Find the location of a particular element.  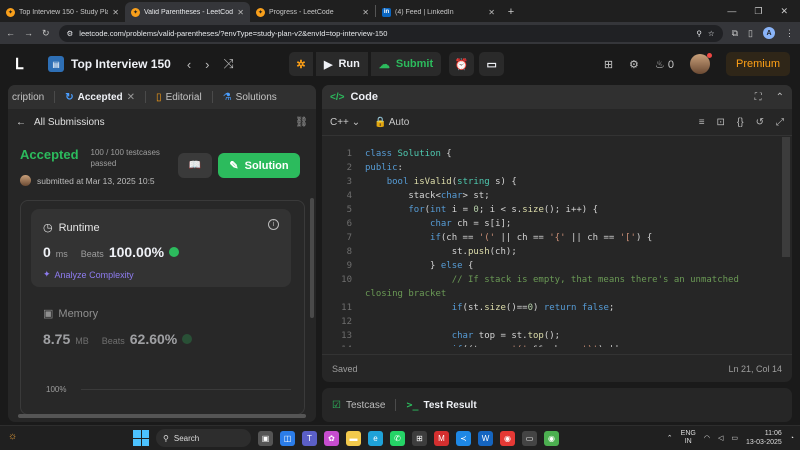

vscode-icon: ≺ is located at coordinates (463, 438).